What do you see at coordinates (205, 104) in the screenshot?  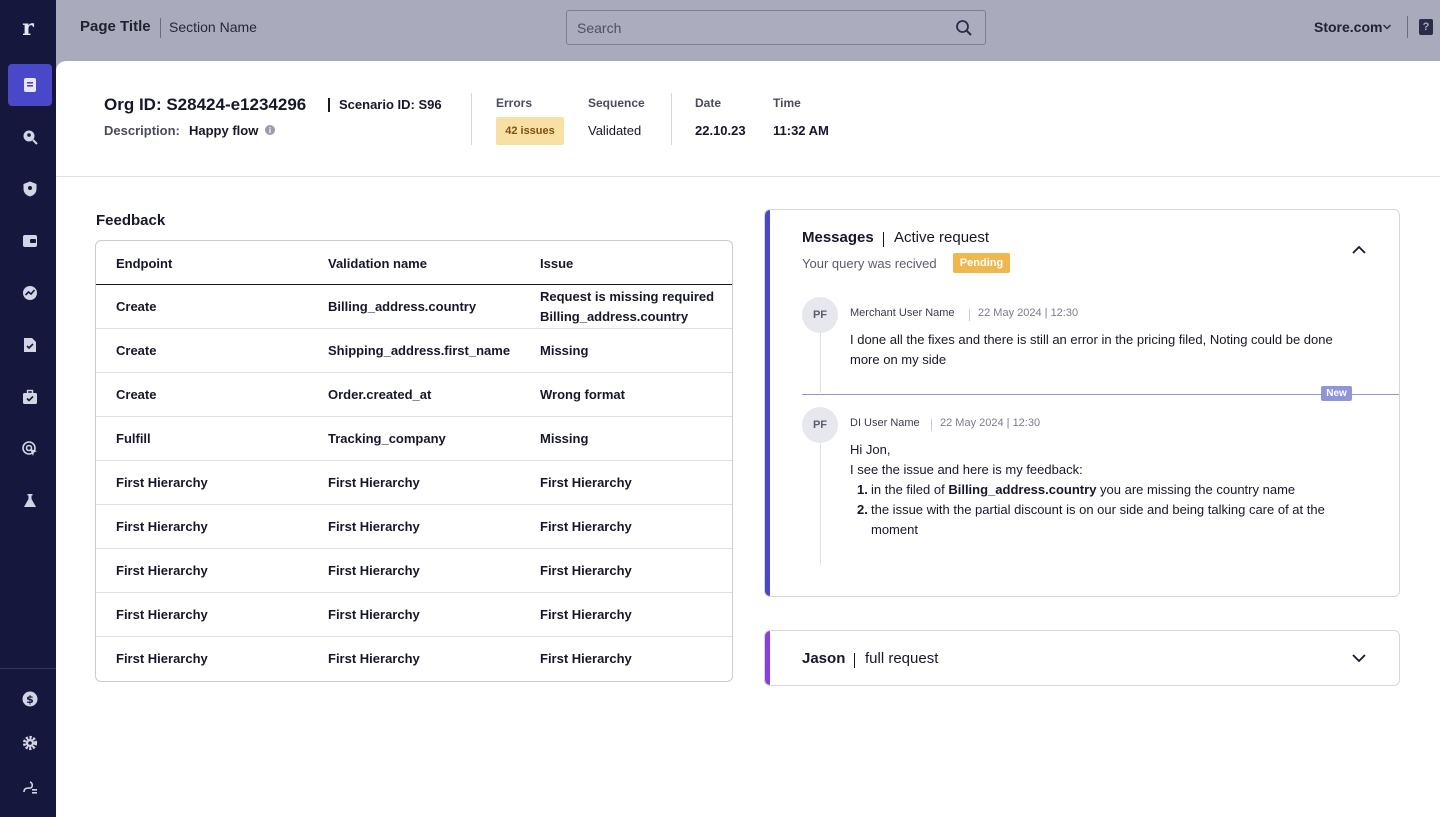 I see `org-id: Org ID: S28424-e1234296` at bounding box center [205, 104].